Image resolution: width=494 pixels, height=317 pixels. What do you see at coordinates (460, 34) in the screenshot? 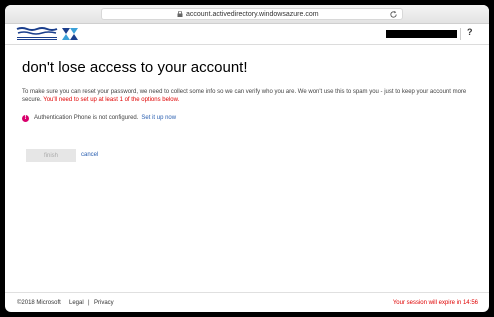
I see `header-divider` at bounding box center [460, 34].